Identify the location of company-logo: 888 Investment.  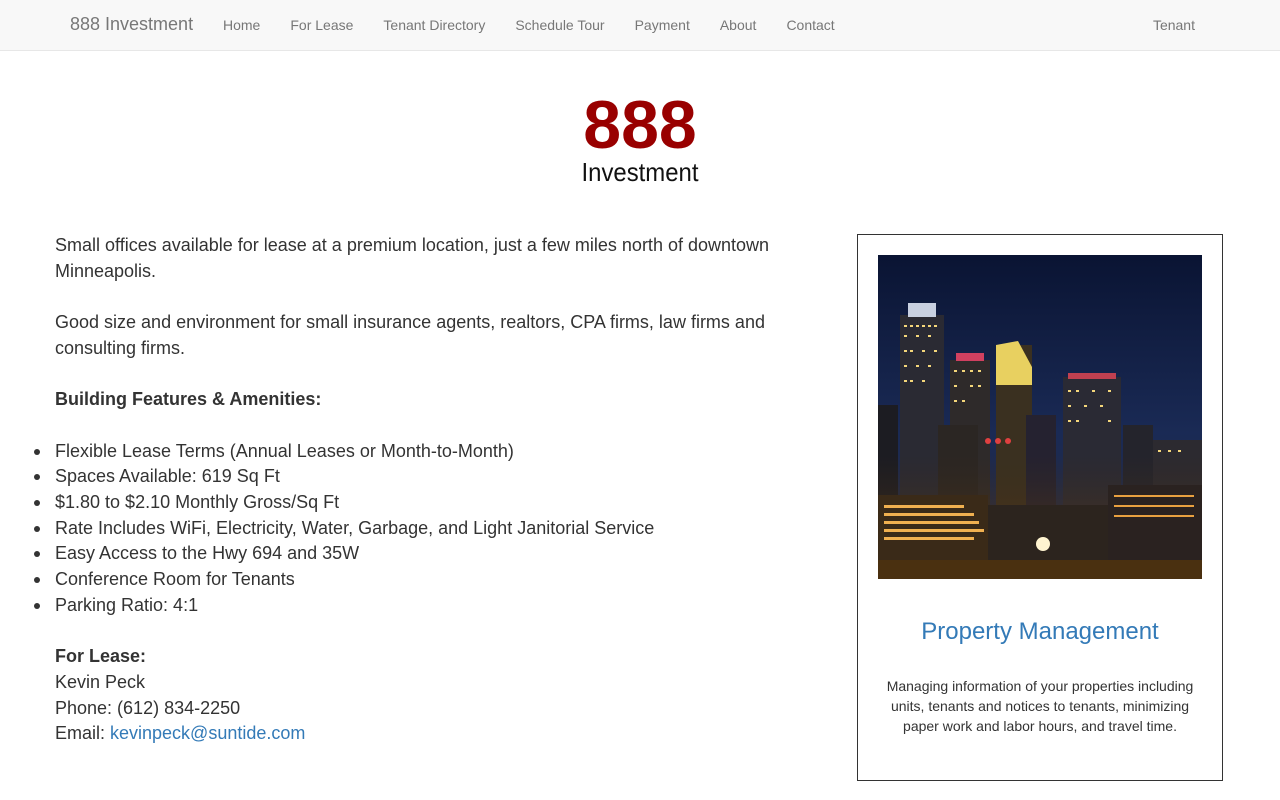
(640, 138).